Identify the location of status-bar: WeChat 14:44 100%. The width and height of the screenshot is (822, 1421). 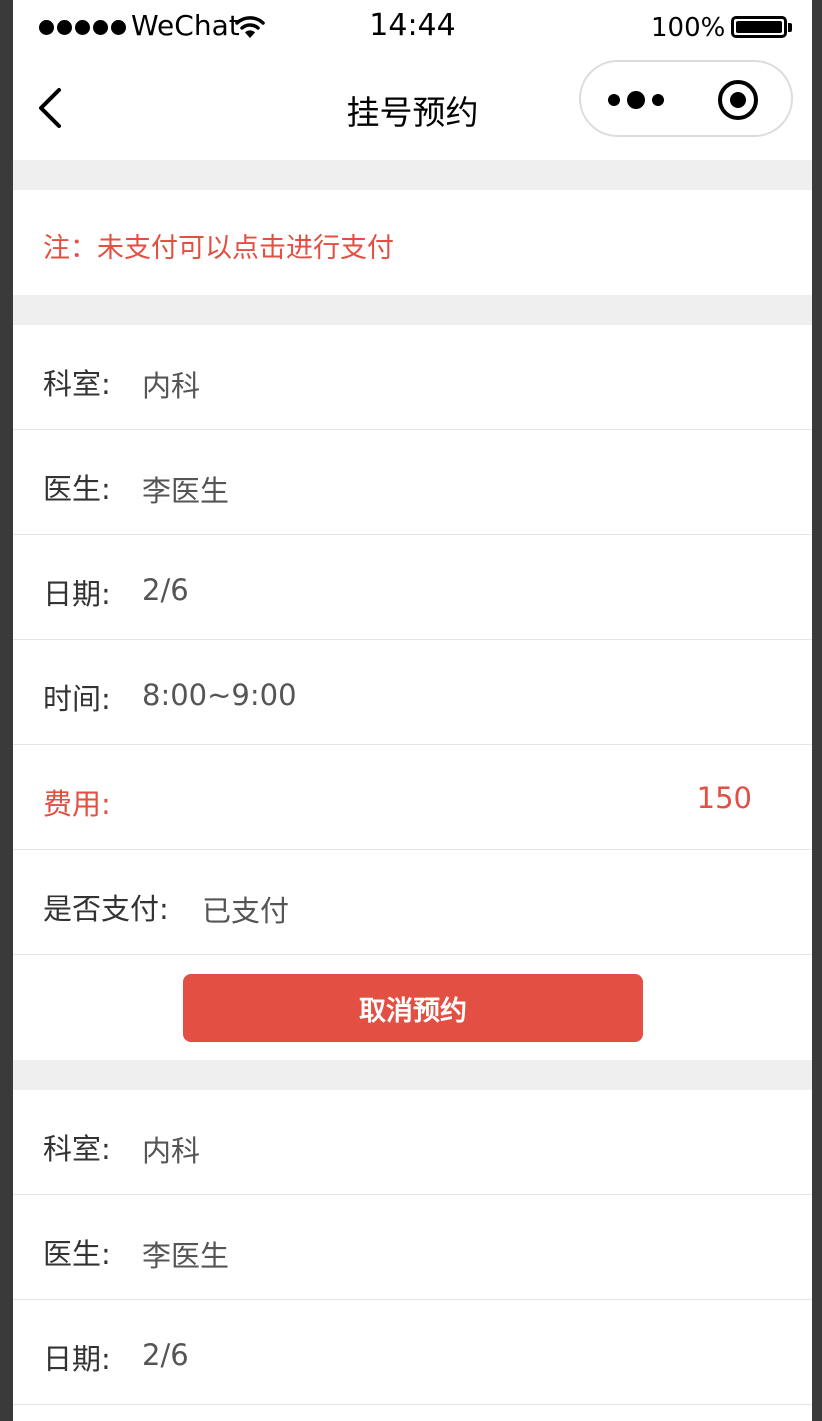
(412, 28).